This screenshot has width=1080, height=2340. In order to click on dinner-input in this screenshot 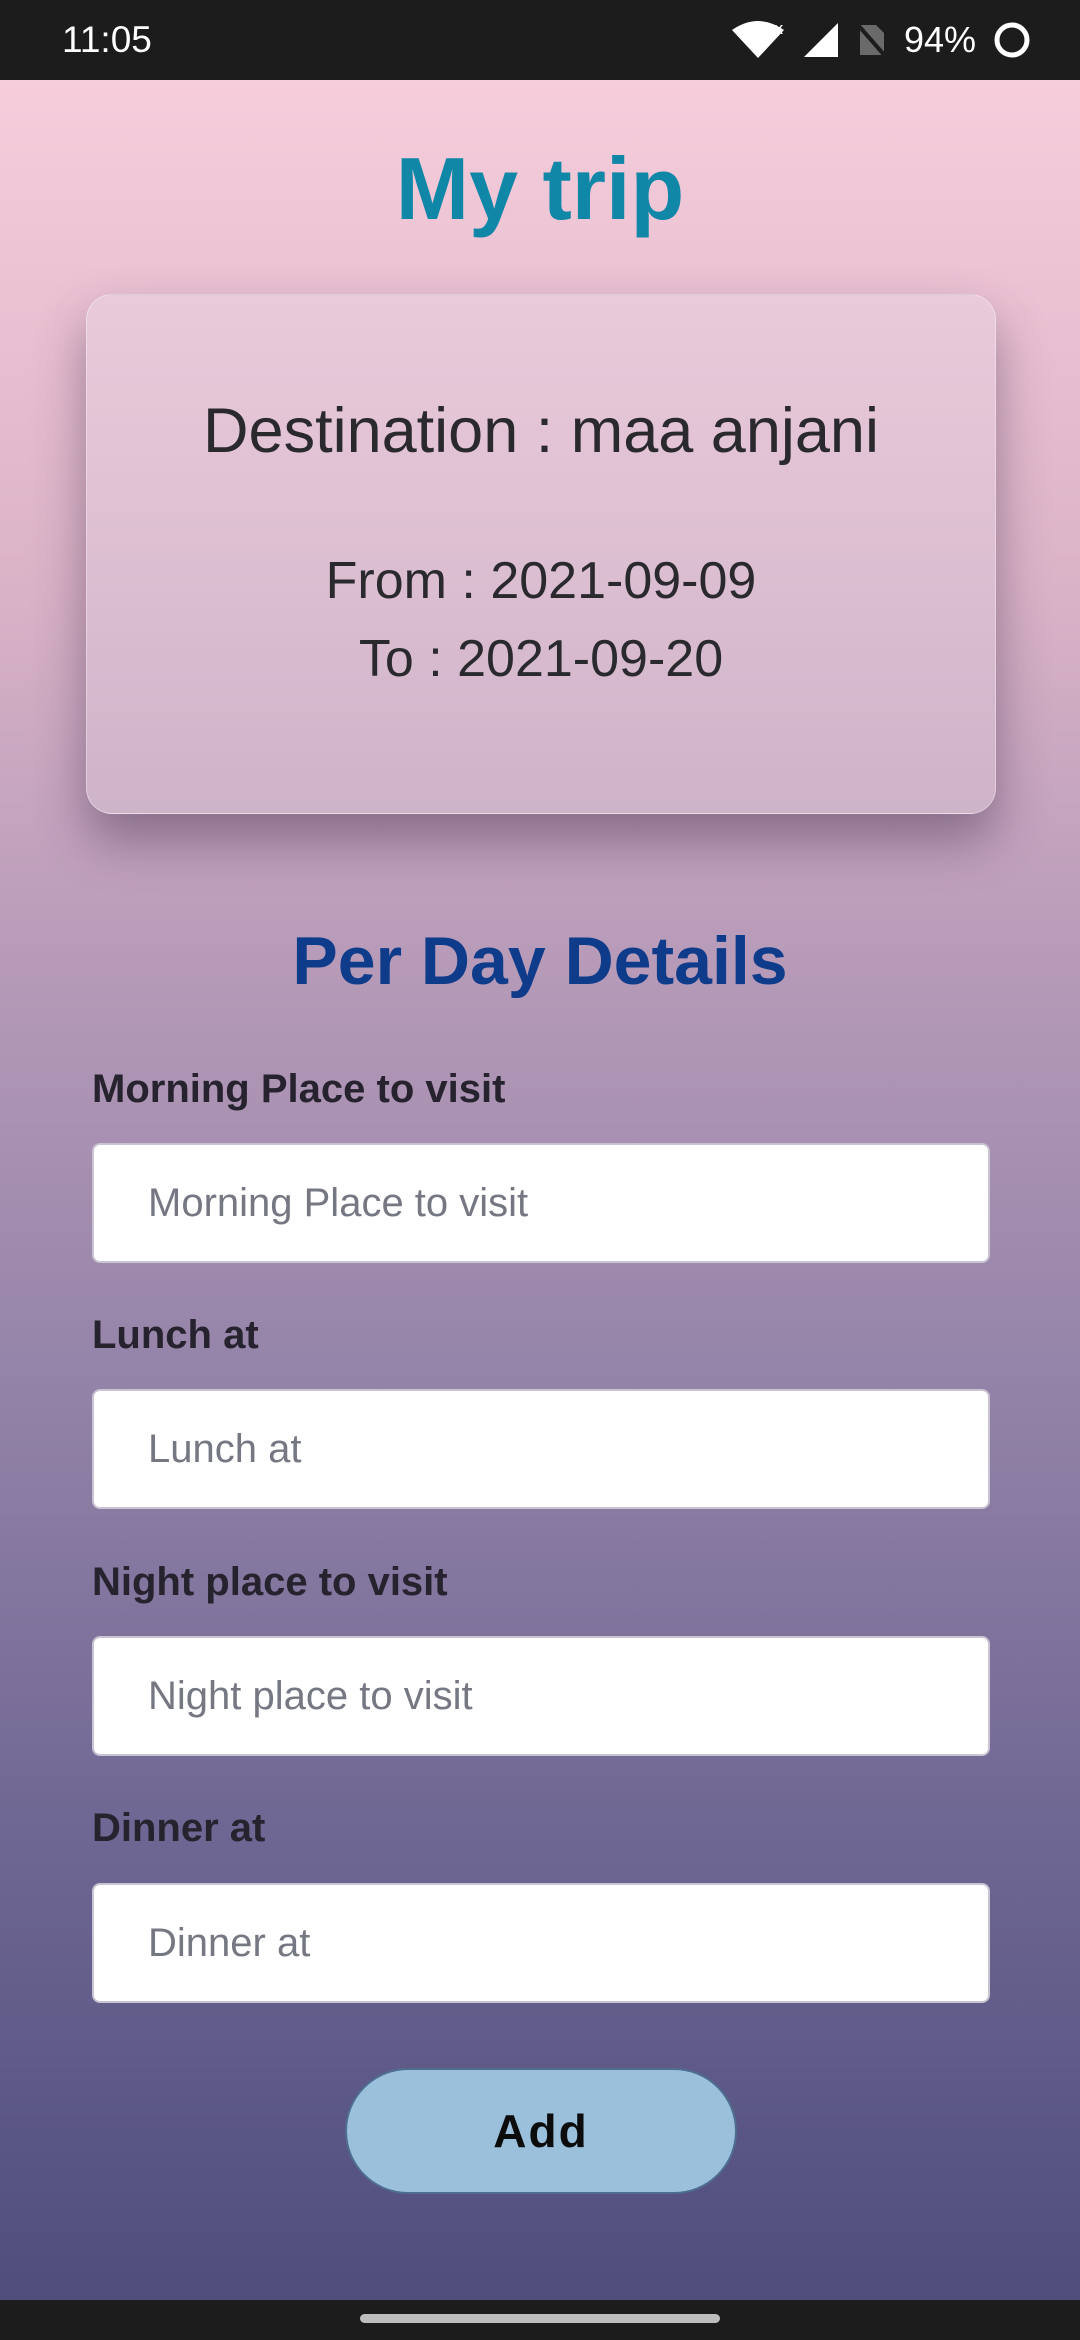, I will do `click(541, 1943)`.